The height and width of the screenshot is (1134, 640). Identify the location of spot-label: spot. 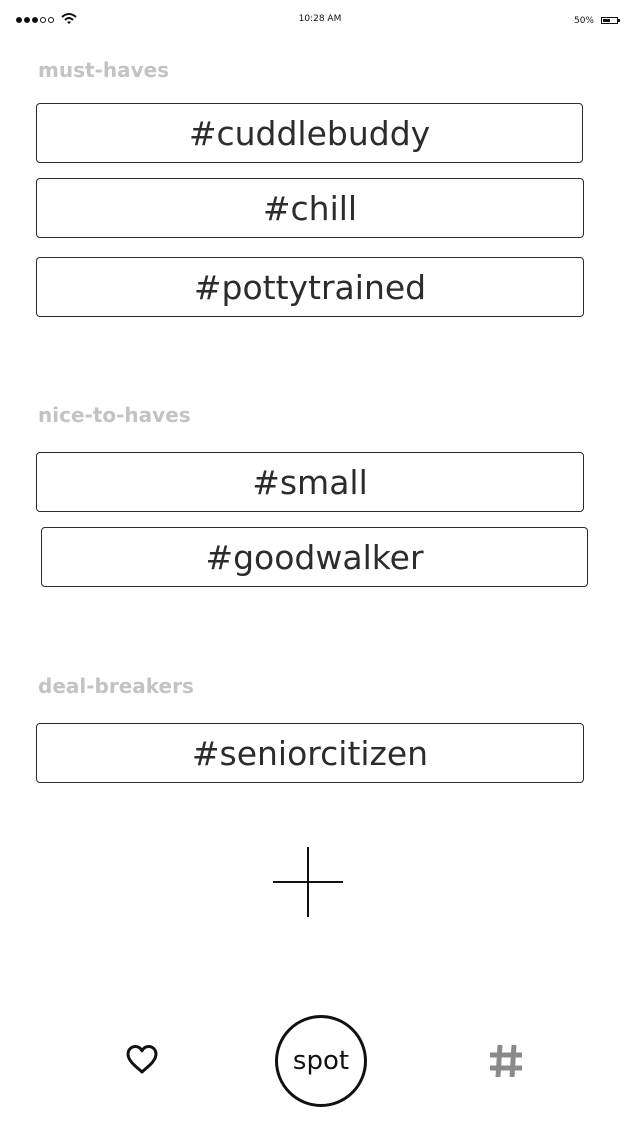
(321, 1061).